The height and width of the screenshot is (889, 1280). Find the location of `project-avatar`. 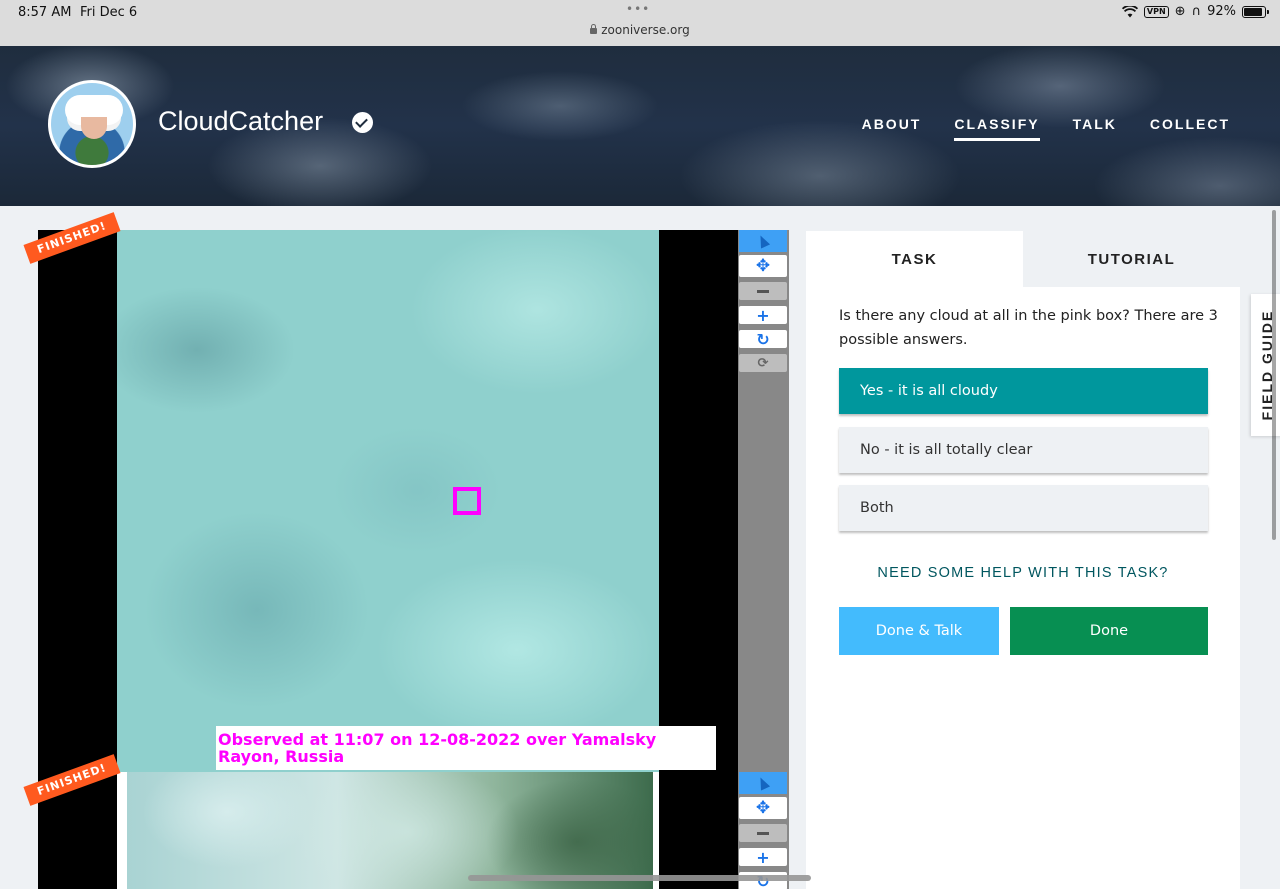

project-avatar is located at coordinates (92, 124).